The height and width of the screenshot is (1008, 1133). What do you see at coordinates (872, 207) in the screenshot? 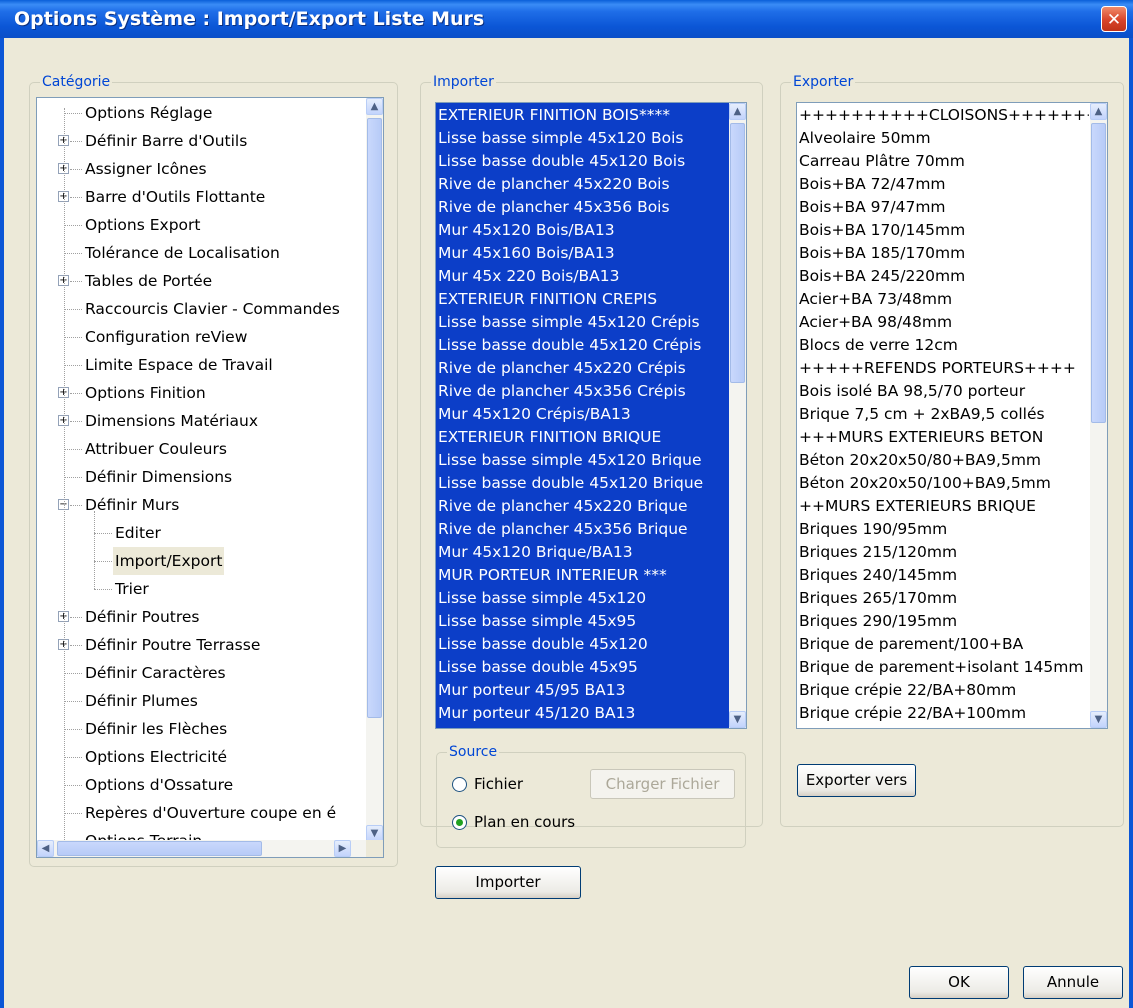
I see `list-item: Bois+BA 97/47mm` at bounding box center [872, 207].